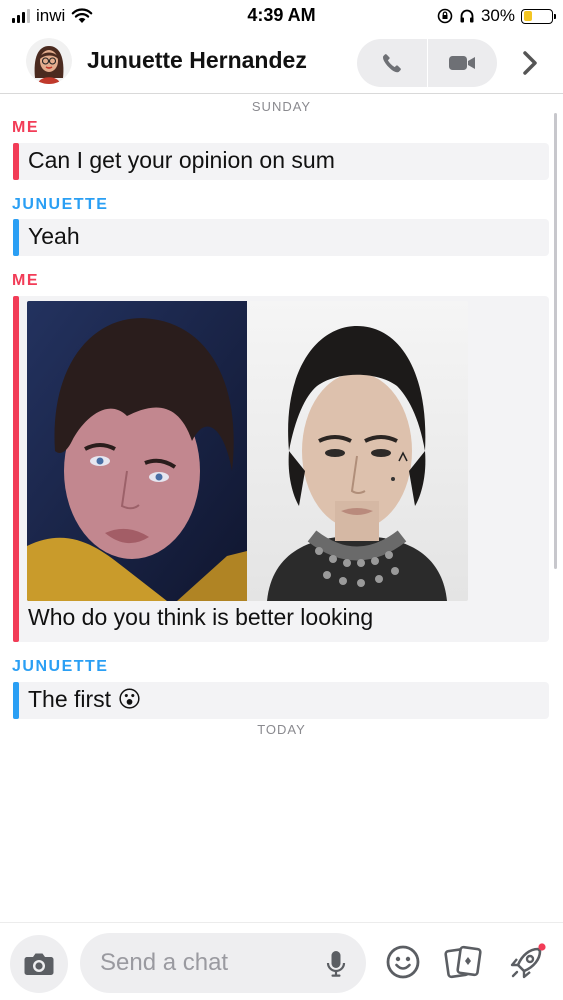 This screenshot has height=1000, width=563. What do you see at coordinates (538, 16) in the screenshot?
I see `battery-icon` at bounding box center [538, 16].